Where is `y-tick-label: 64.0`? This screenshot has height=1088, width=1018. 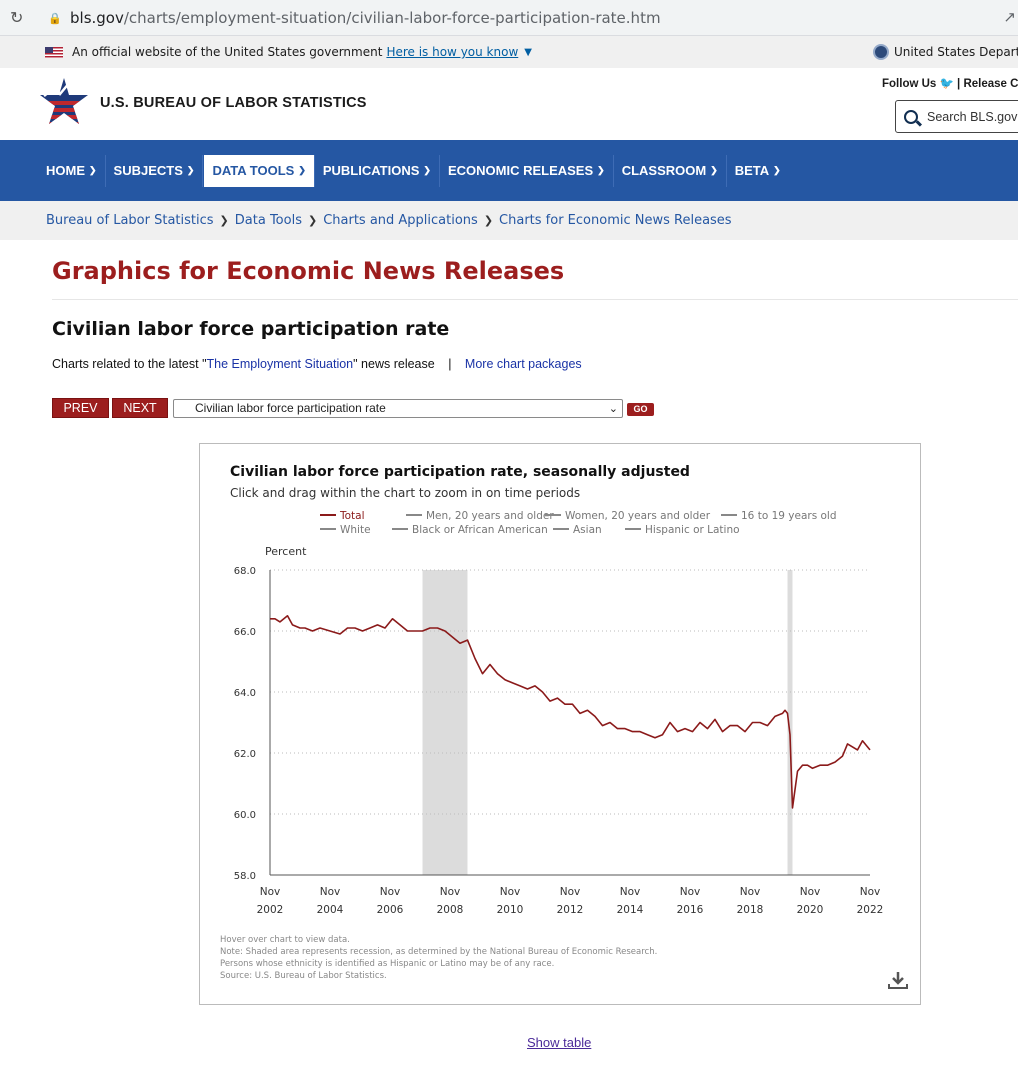 y-tick-label: 64.0 is located at coordinates (245, 693).